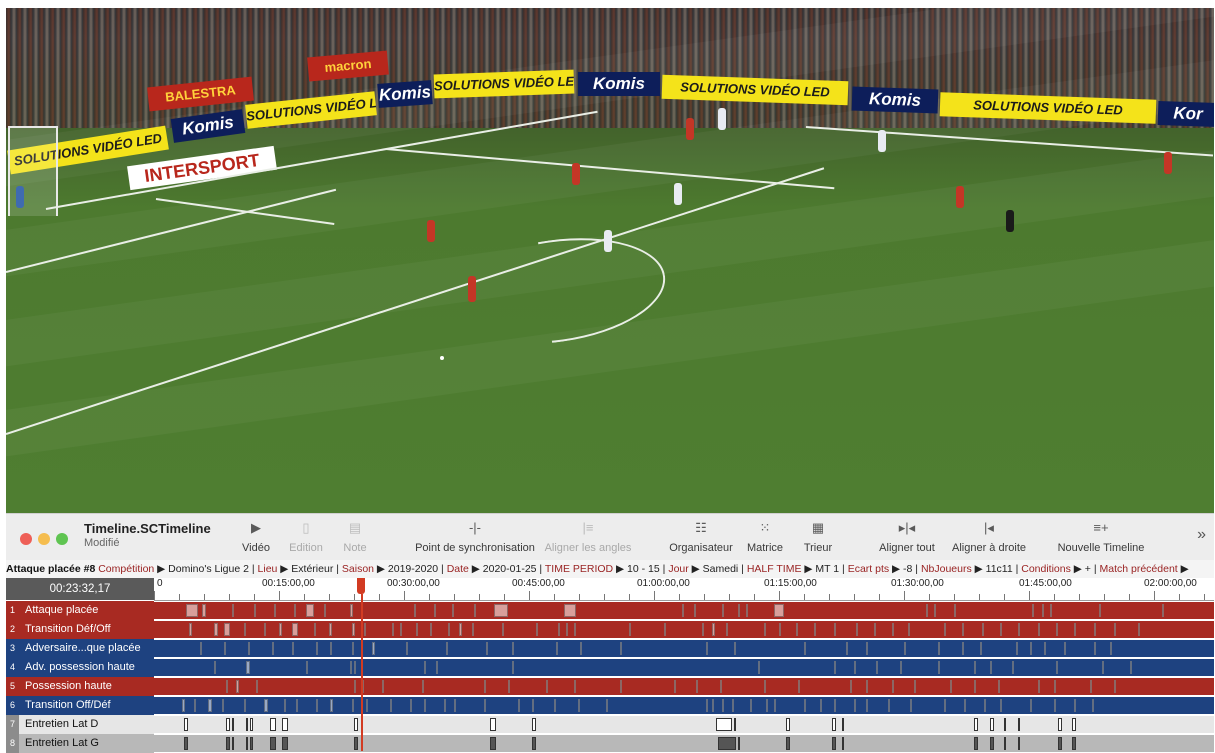 This screenshot has height=753, width=1215. What do you see at coordinates (610, 648) in the screenshot?
I see `timeline-row: 3 Adversaire...que placée` at bounding box center [610, 648].